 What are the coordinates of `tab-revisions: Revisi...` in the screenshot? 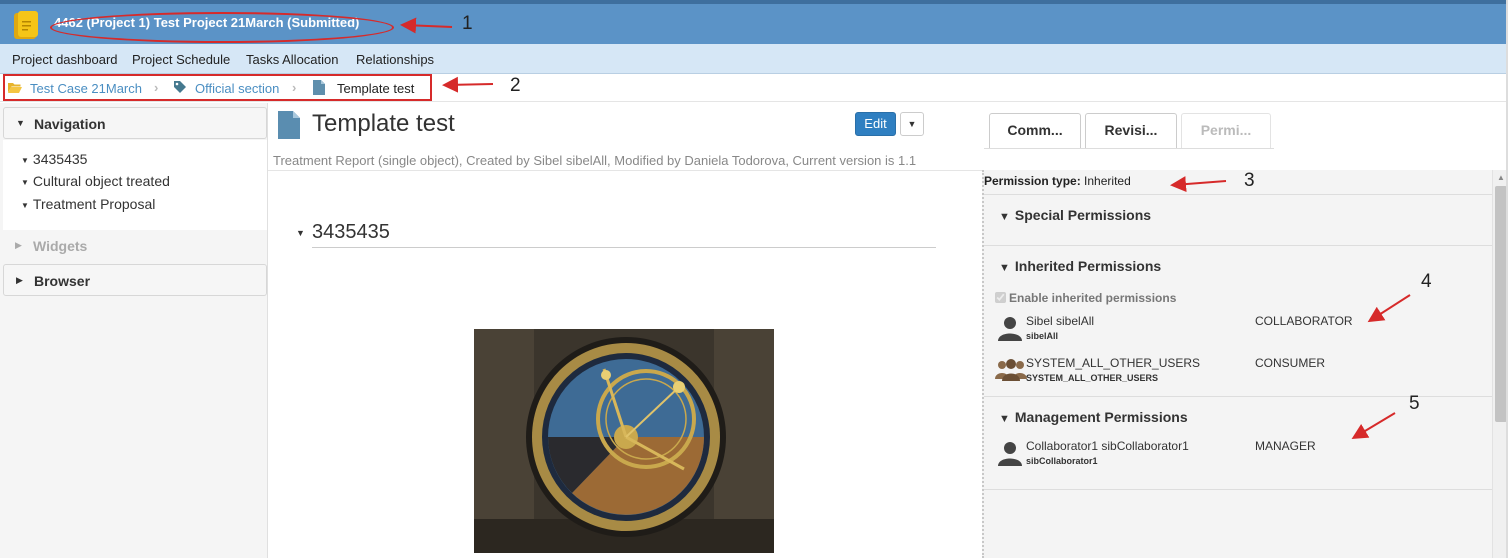 It's located at (1131, 130).